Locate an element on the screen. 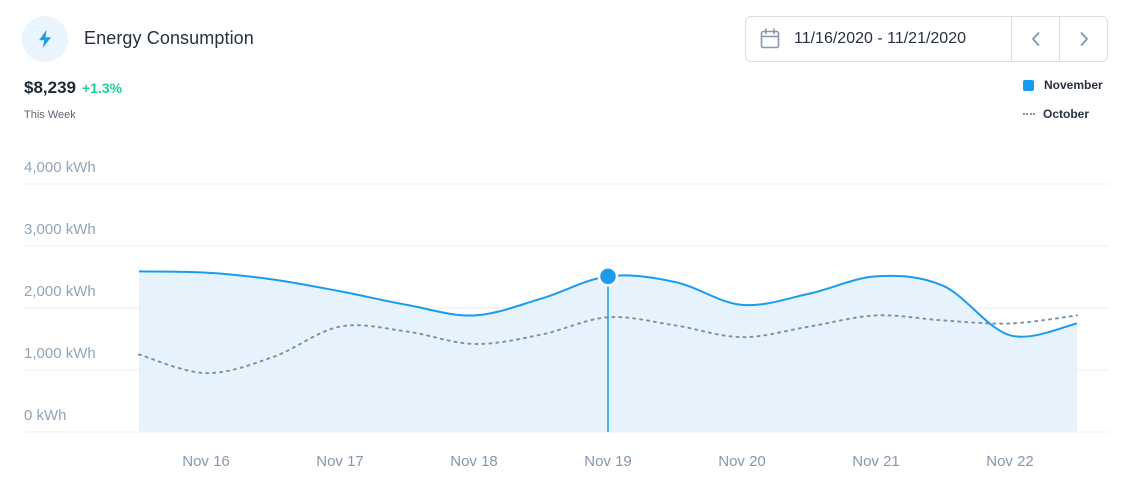  y-tick-label: 3,000 kWh is located at coordinates (60, 229).